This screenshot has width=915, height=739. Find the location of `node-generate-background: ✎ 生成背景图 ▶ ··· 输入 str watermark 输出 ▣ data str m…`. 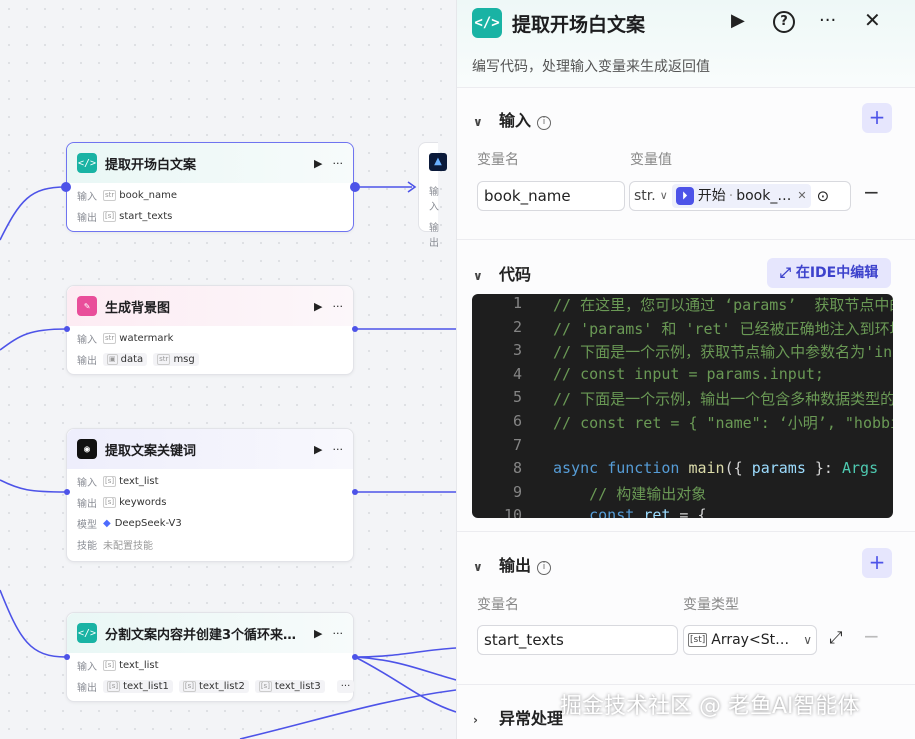

node-generate-background: ✎ 生成背景图 ▶ ··· 输入 str watermark 输出 ▣ data str m… is located at coordinates (210, 330).